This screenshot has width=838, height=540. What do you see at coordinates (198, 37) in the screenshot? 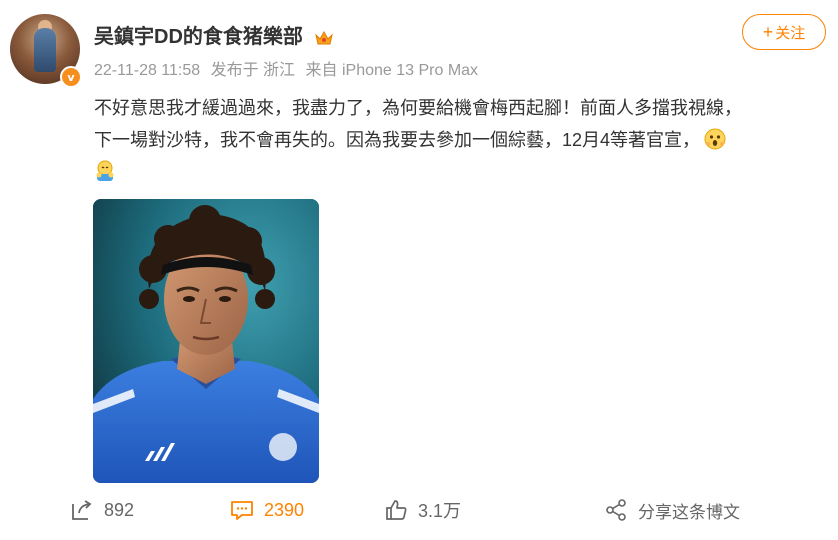
I see `username-text: 吴鎮宇DD的食食猪樂部` at bounding box center [198, 37].